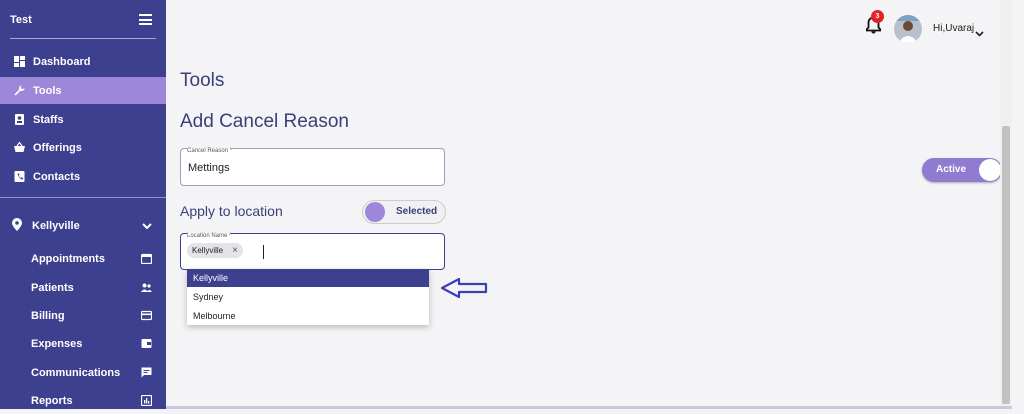  What do you see at coordinates (235, 250) in the screenshot?
I see `close-icon: ×` at bounding box center [235, 250].